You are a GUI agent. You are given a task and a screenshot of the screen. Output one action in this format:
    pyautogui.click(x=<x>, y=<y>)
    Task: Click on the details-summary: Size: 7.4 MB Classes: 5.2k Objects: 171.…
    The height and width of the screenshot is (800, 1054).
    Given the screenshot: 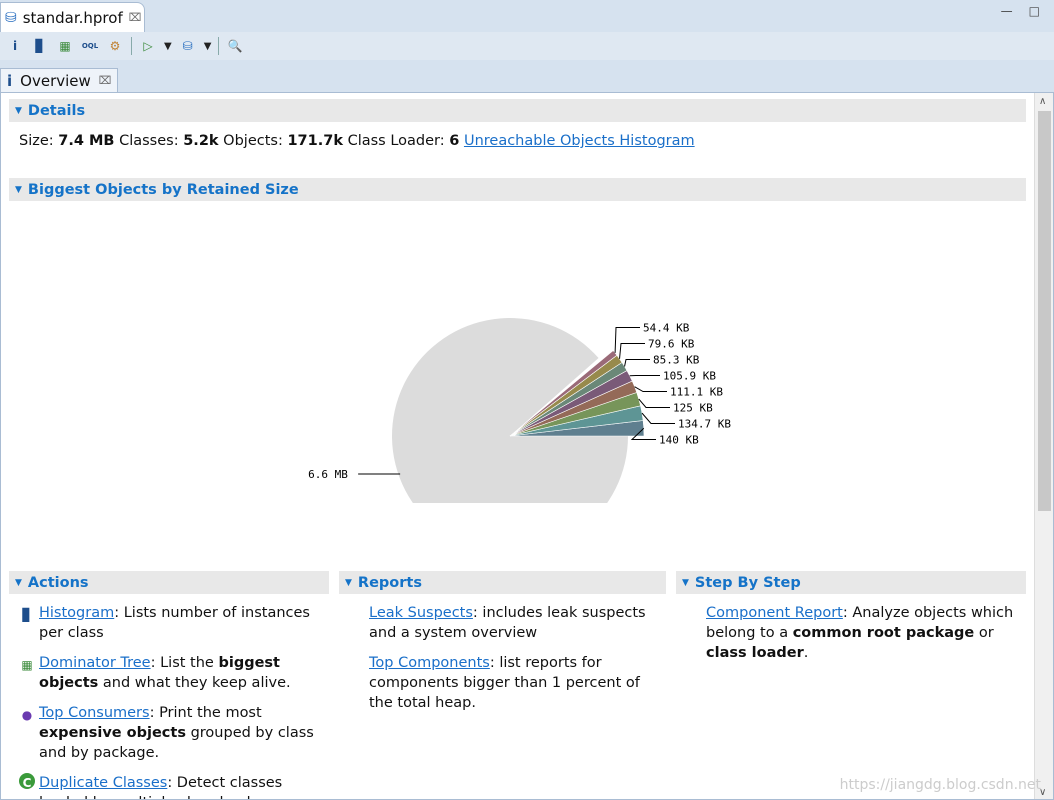 What is the action you would take?
    pyautogui.click(x=357, y=141)
    